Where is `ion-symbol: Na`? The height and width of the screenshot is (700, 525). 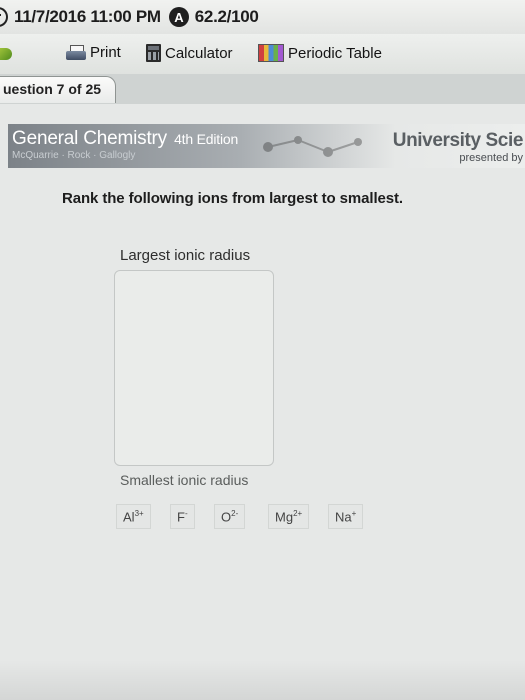 ion-symbol: Na is located at coordinates (343, 517).